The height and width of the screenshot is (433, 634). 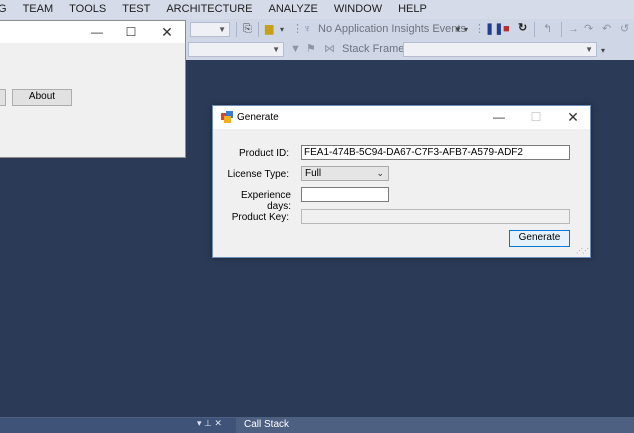 What do you see at coordinates (295, 49) in the screenshot?
I see `filter-icon: ▼` at bounding box center [295, 49].